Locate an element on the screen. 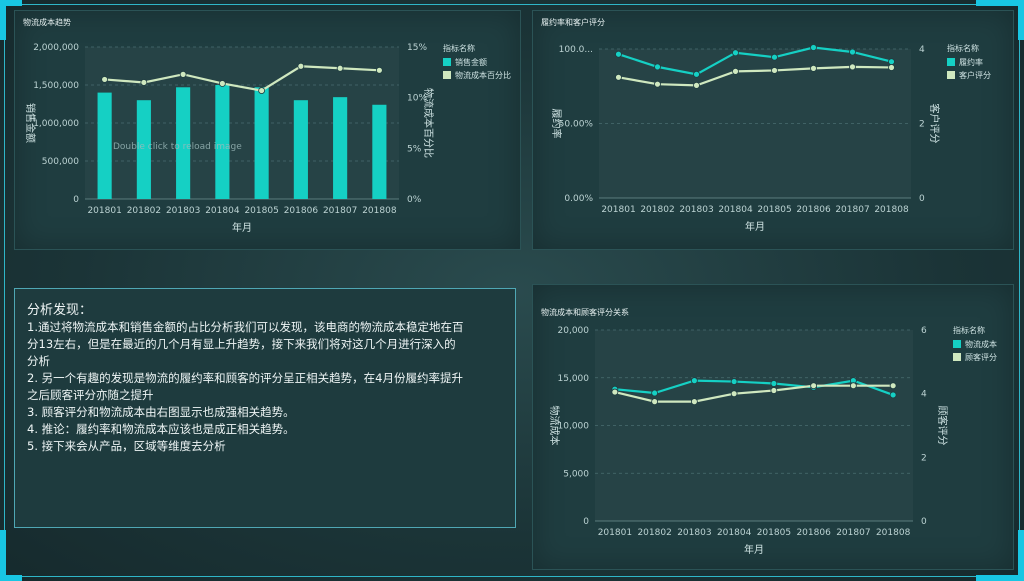  corner-top-left-v is located at coordinates (3, 20).